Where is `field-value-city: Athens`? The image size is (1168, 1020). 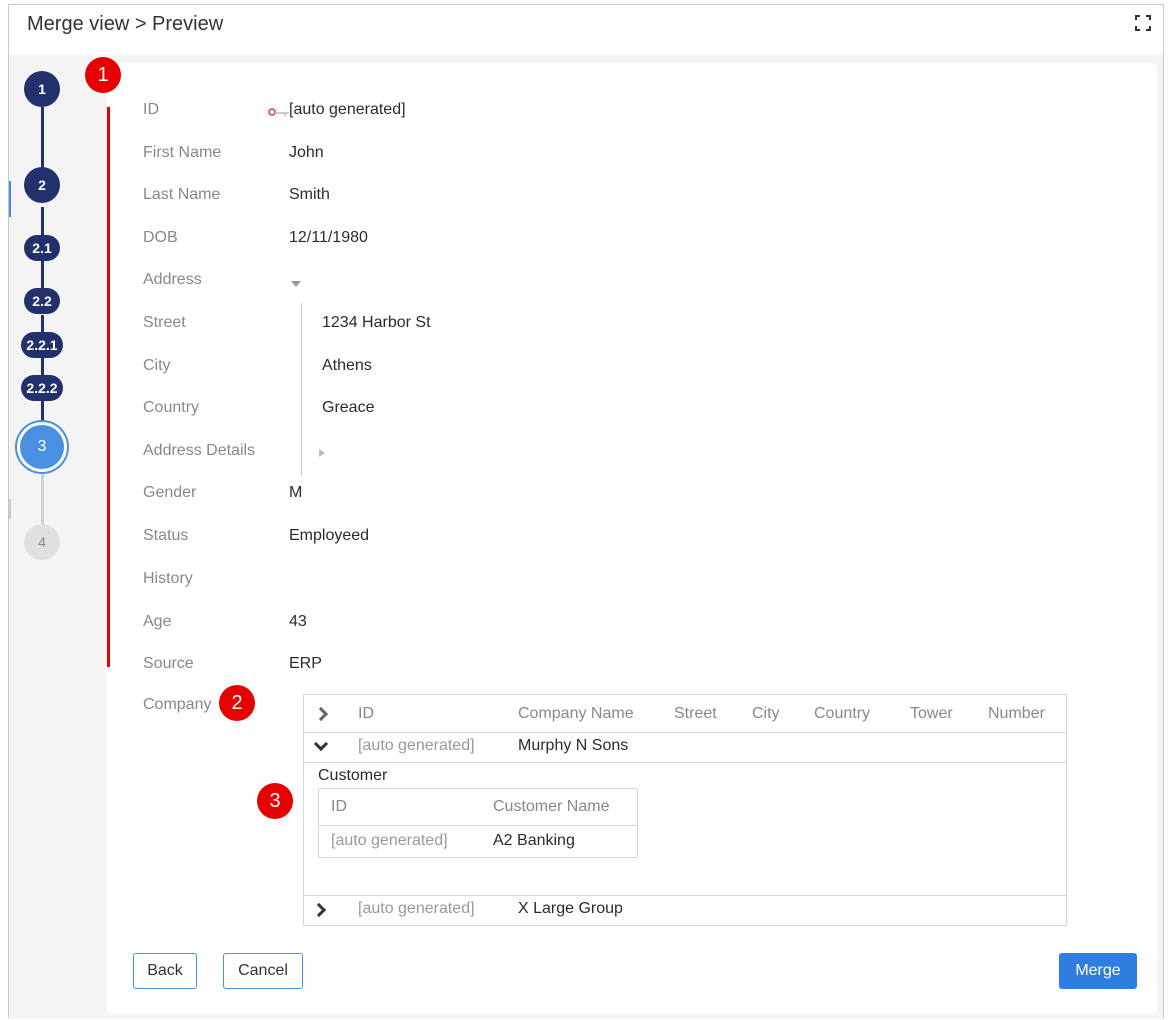
field-value-city: Athens is located at coordinates (347, 365).